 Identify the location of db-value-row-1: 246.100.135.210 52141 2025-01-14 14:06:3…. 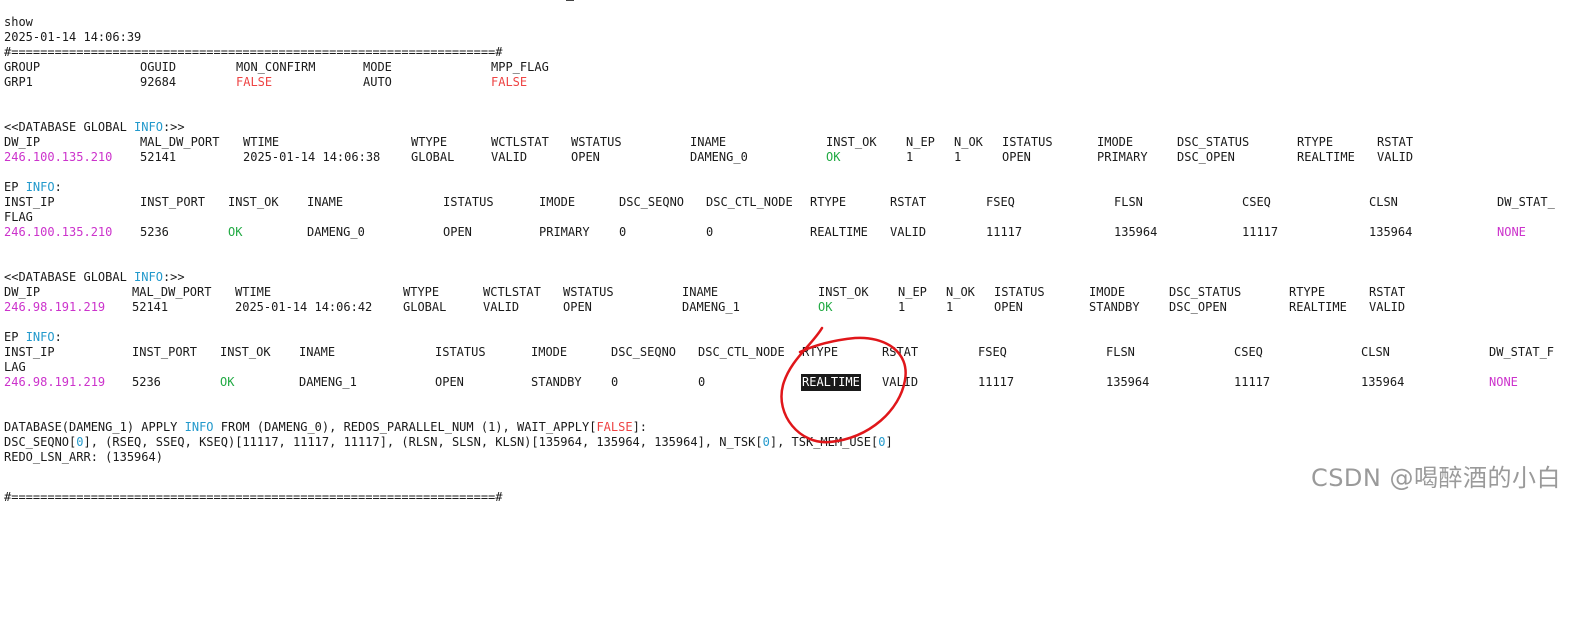
(787, 157).